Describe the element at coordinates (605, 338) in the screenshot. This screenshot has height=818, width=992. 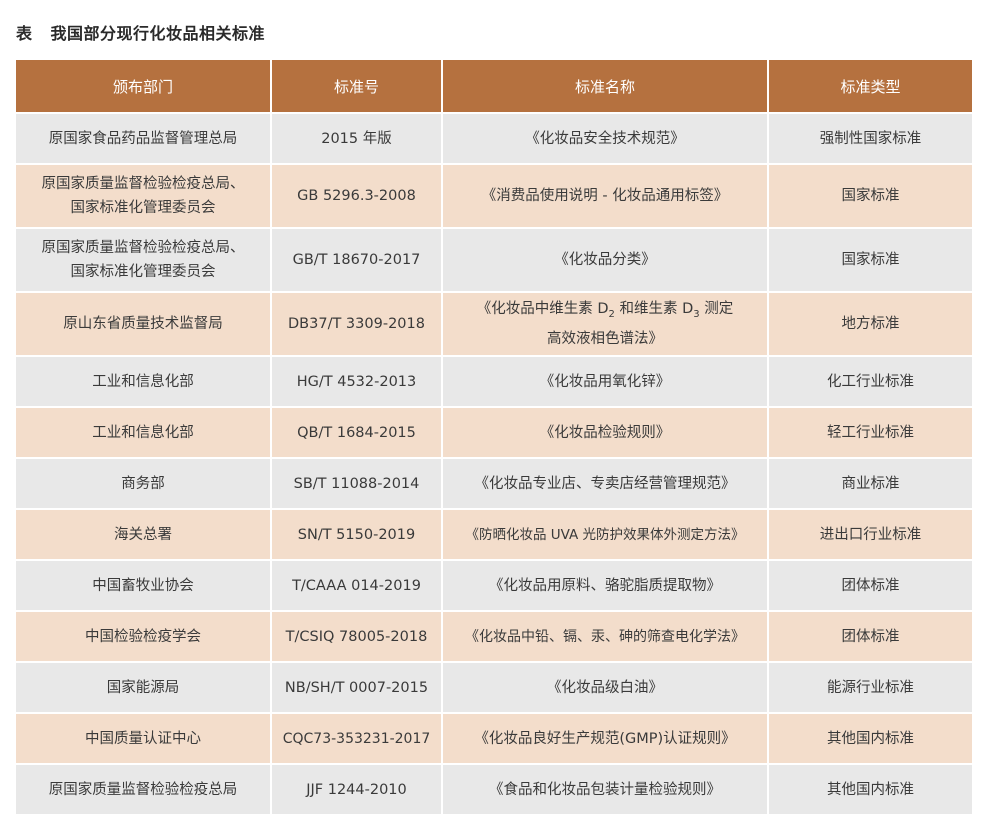
I see `cell-name-line2: 高效液相色谱法》` at that location.